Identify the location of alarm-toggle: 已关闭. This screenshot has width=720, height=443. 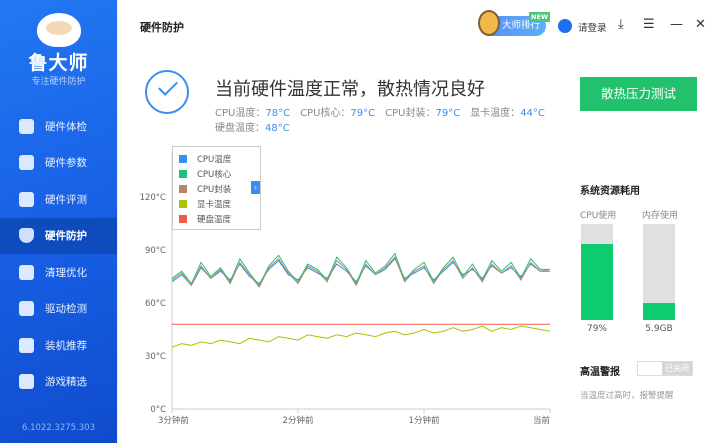
(665, 368).